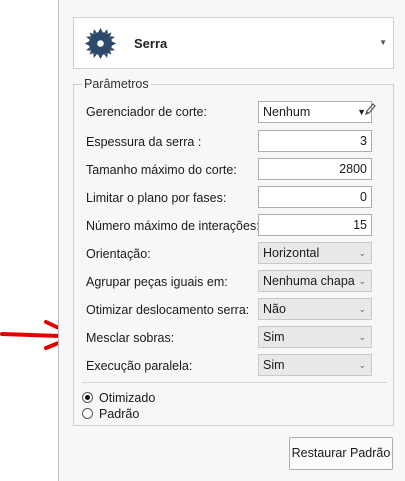 The height and width of the screenshot is (481, 405). What do you see at coordinates (315, 197) in the screenshot?
I see `limitar-input: 0` at bounding box center [315, 197].